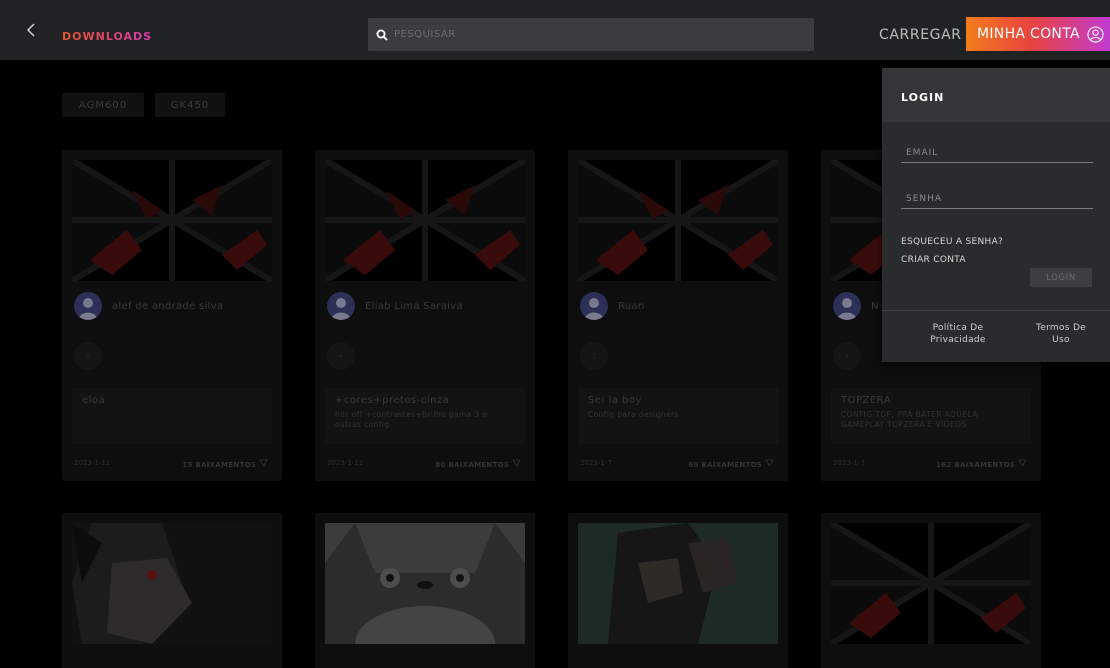  What do you see at coordinates (958, 328) in the screenshot?
I see `privacy-policy-line1: Política De` at bounding box center [958, 328].